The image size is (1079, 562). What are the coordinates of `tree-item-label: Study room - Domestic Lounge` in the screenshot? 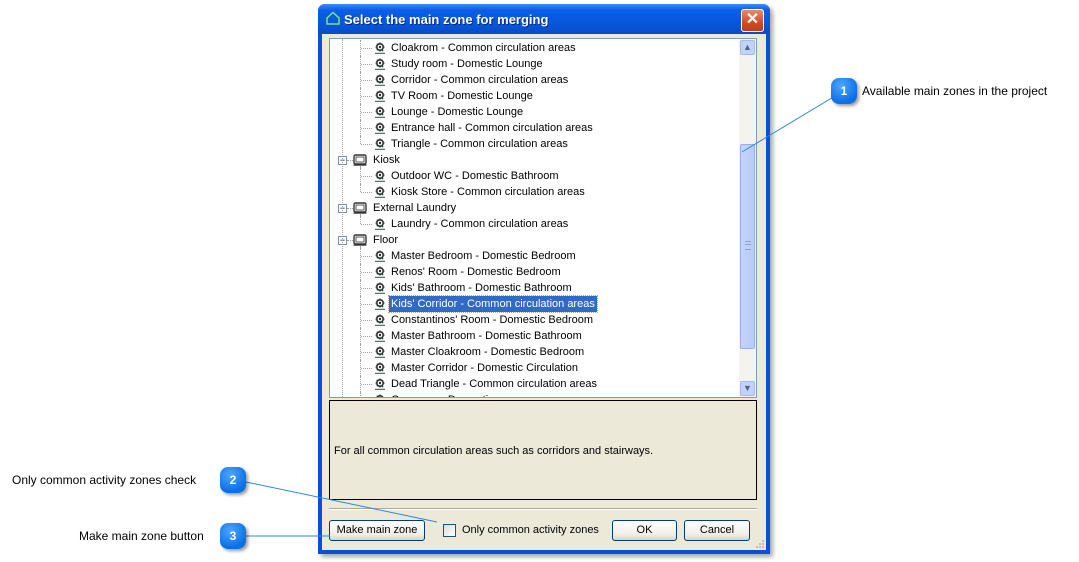 It's located at (467, 64).